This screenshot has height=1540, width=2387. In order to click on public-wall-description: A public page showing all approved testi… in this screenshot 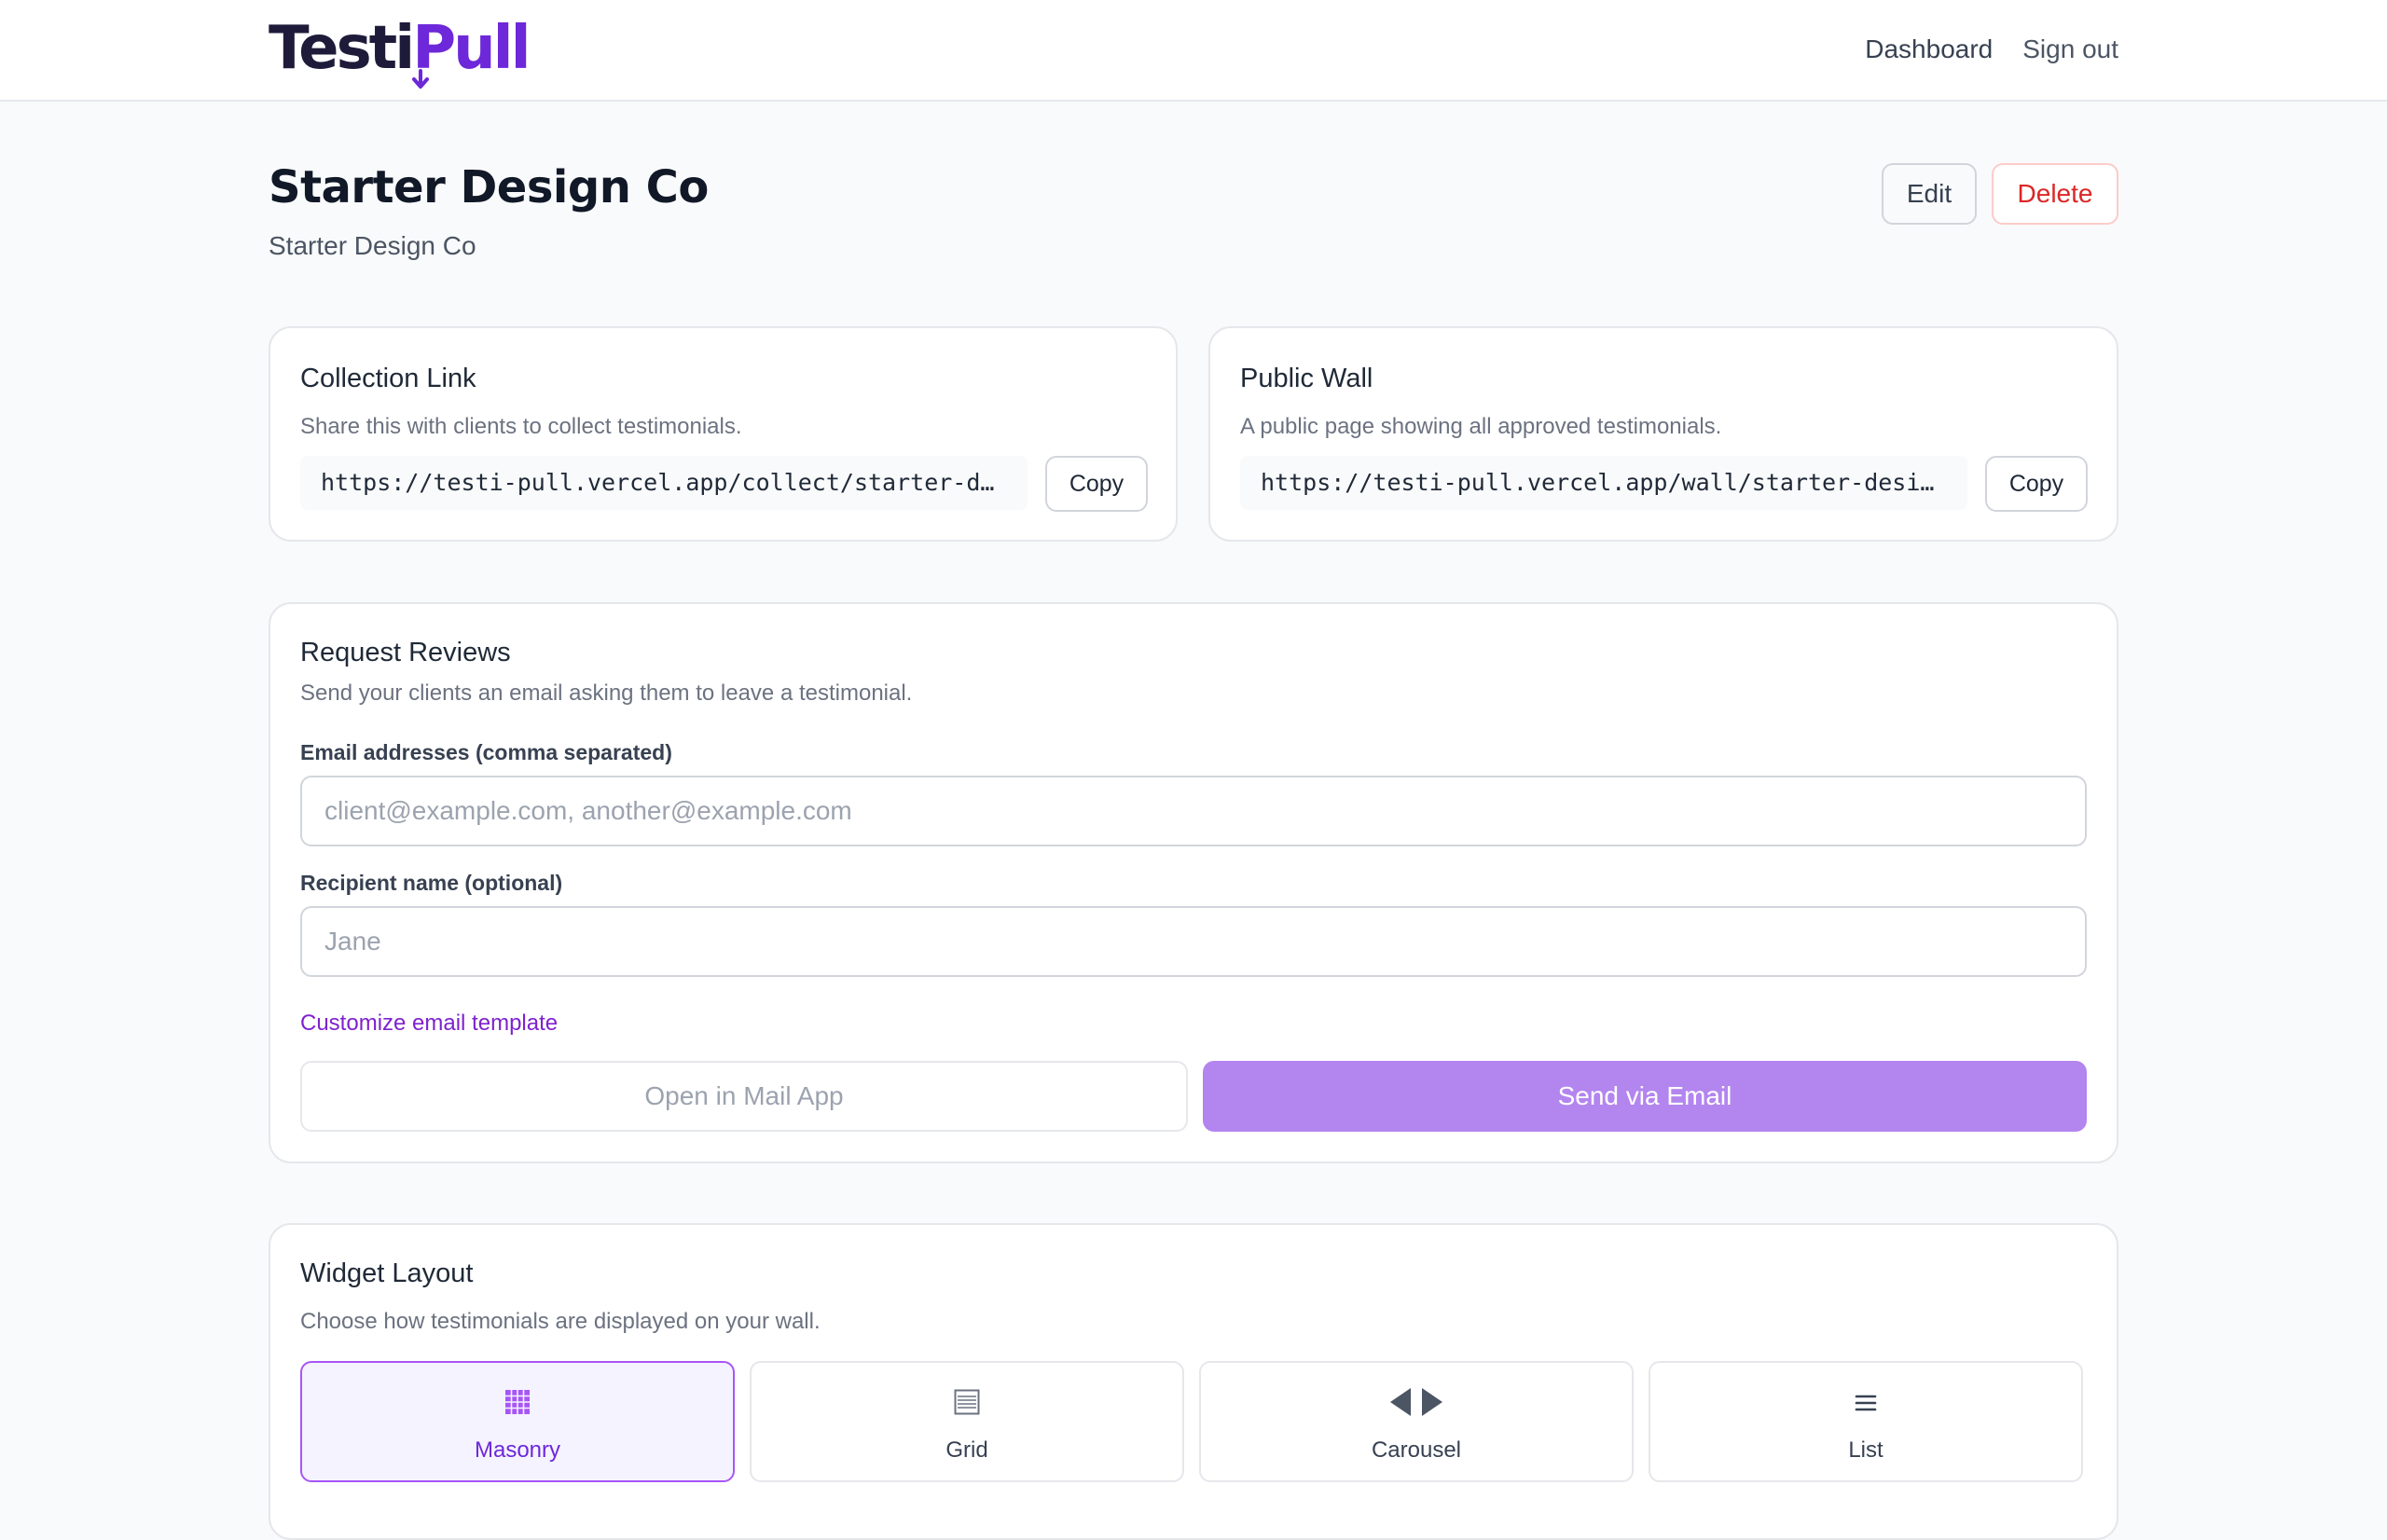, I will do `click(1481, 426)`.